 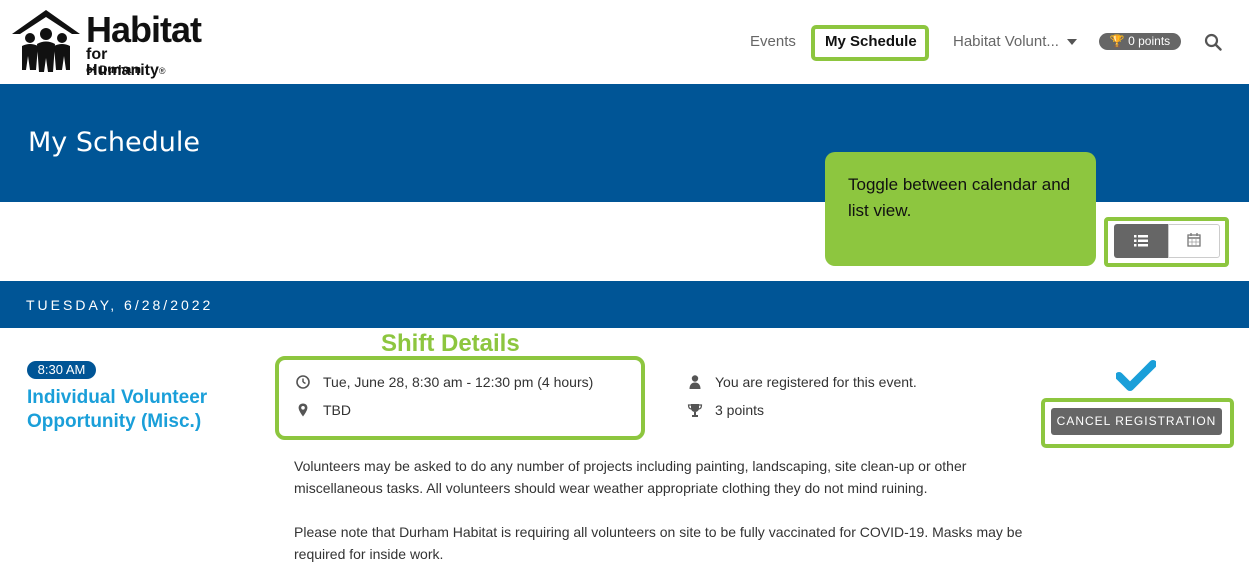 I want to click on view-toggle-callout-text: Toggle between calendar and list view., so click(x=959, y=197).